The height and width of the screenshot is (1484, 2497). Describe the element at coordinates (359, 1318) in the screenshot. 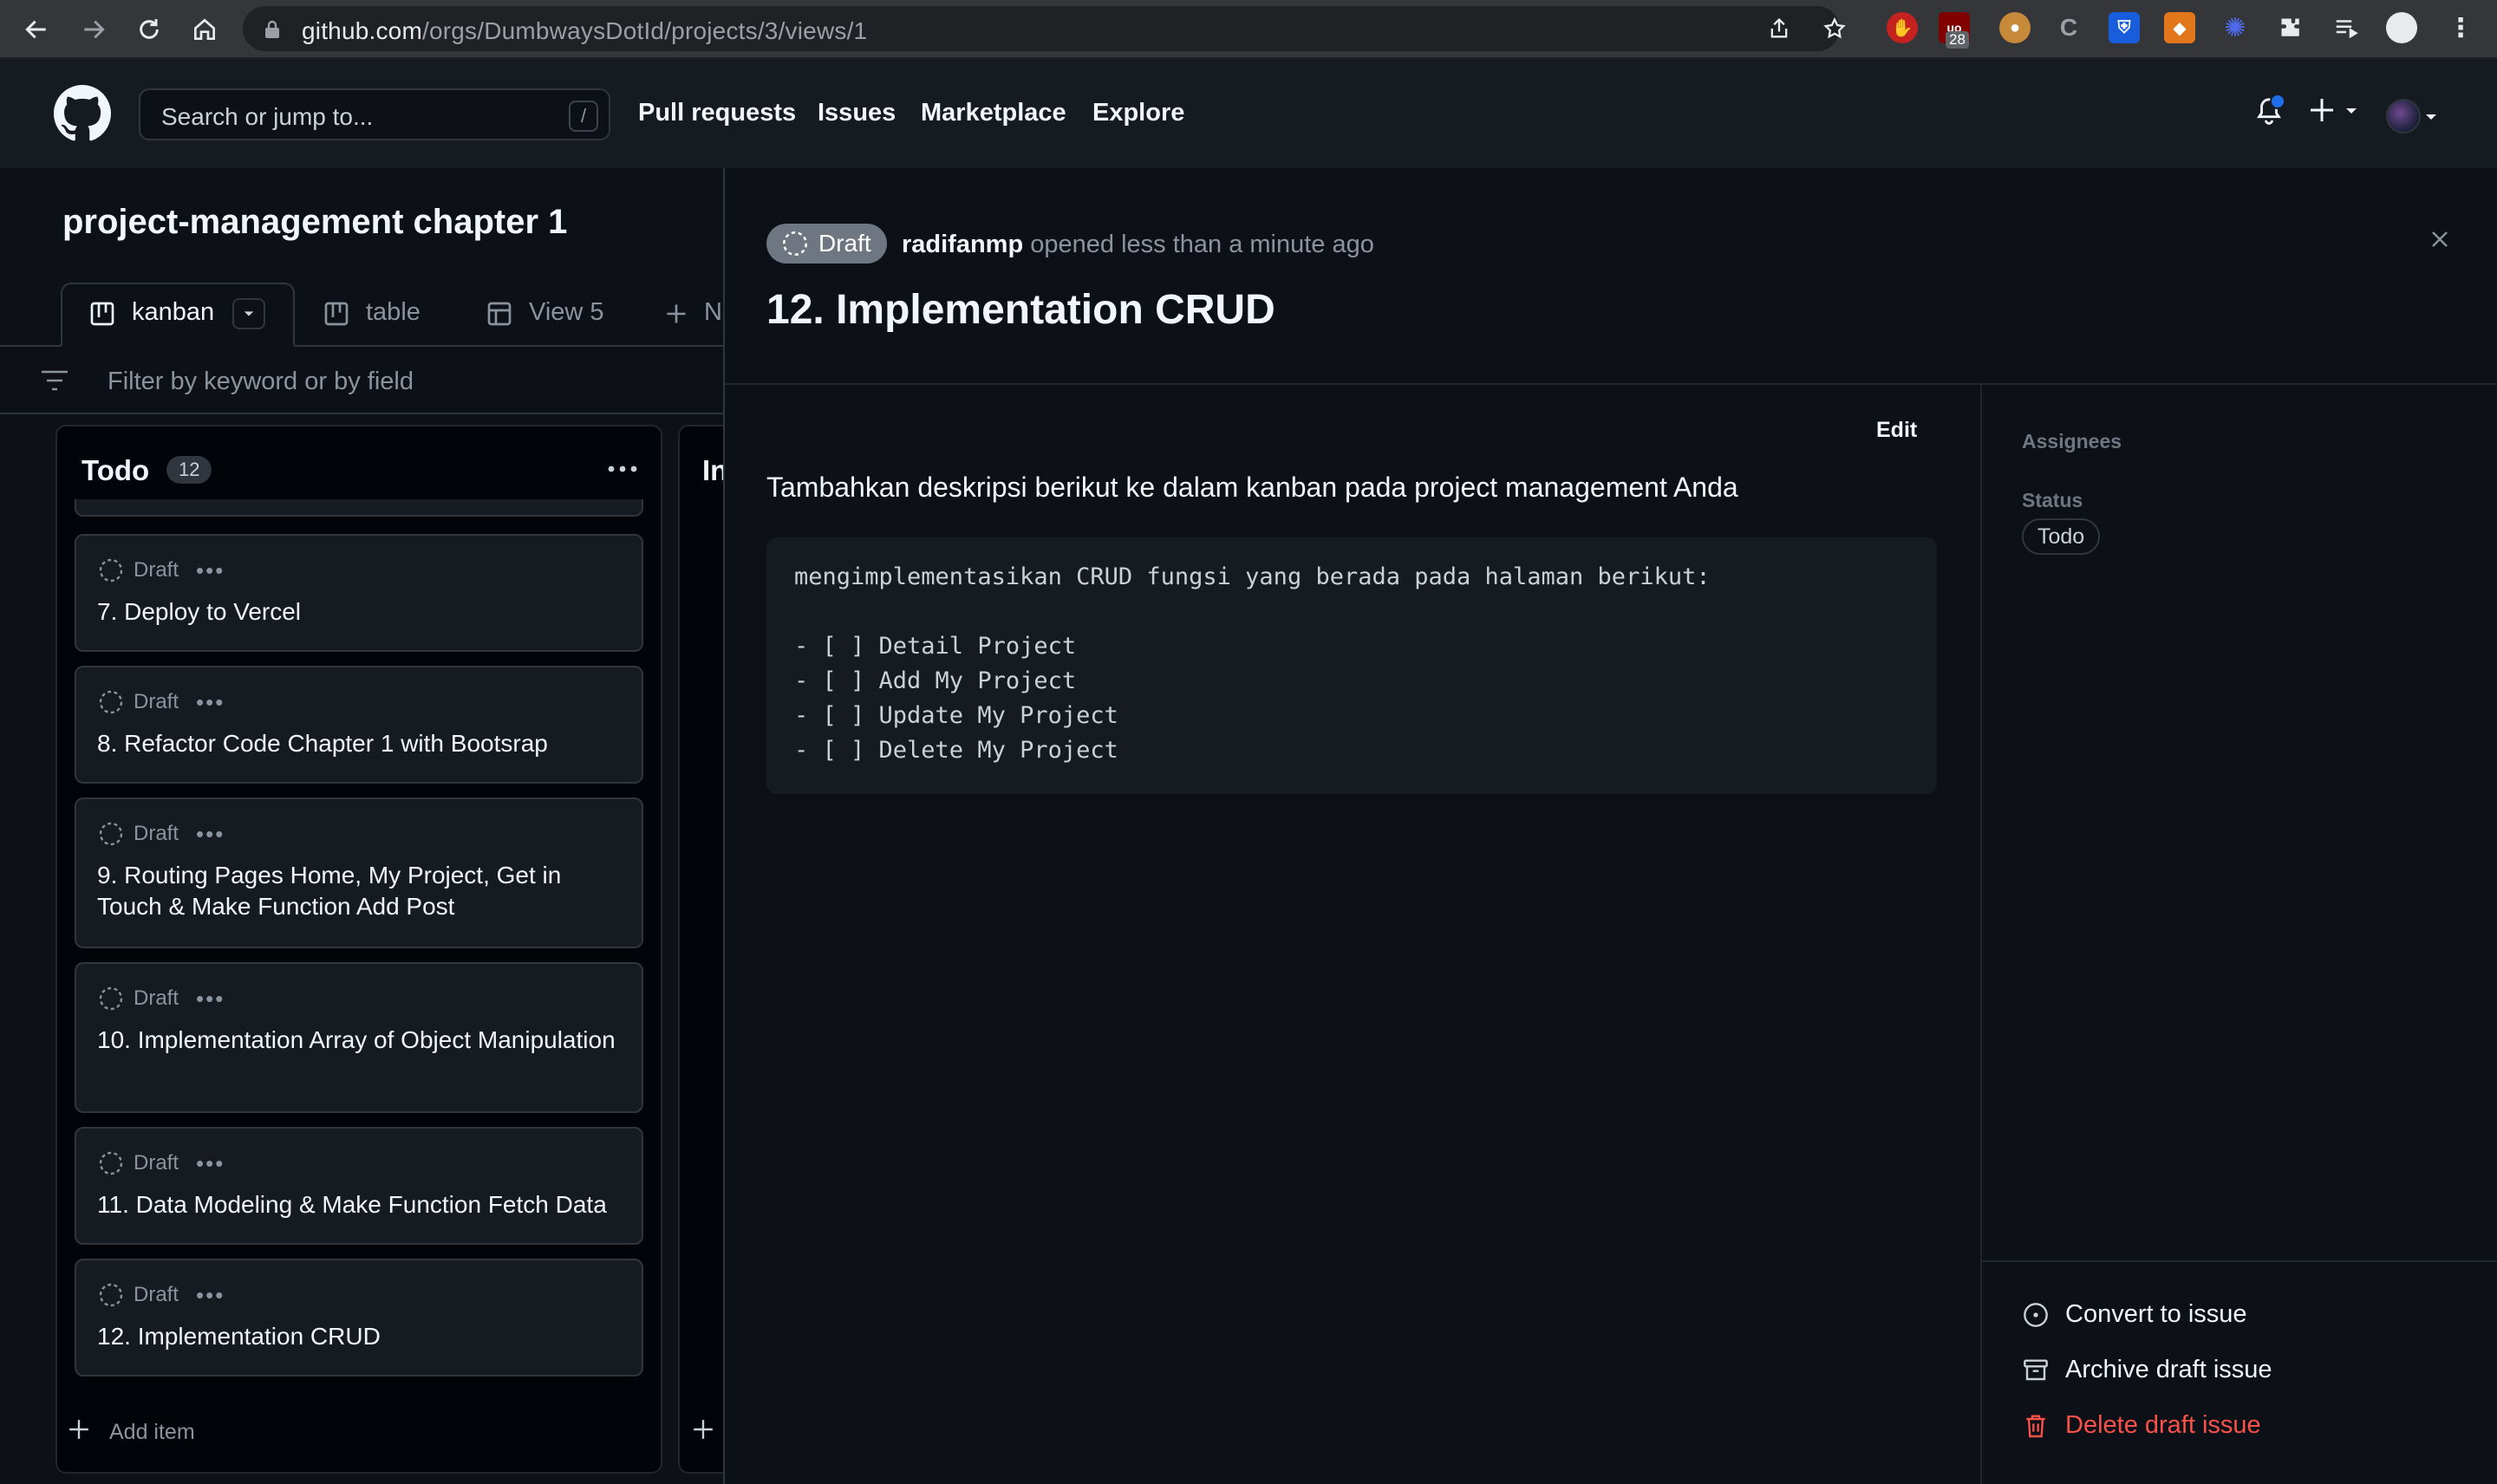

I see `card-item: Draft ••• 12. Implementation CRUD` at that location.